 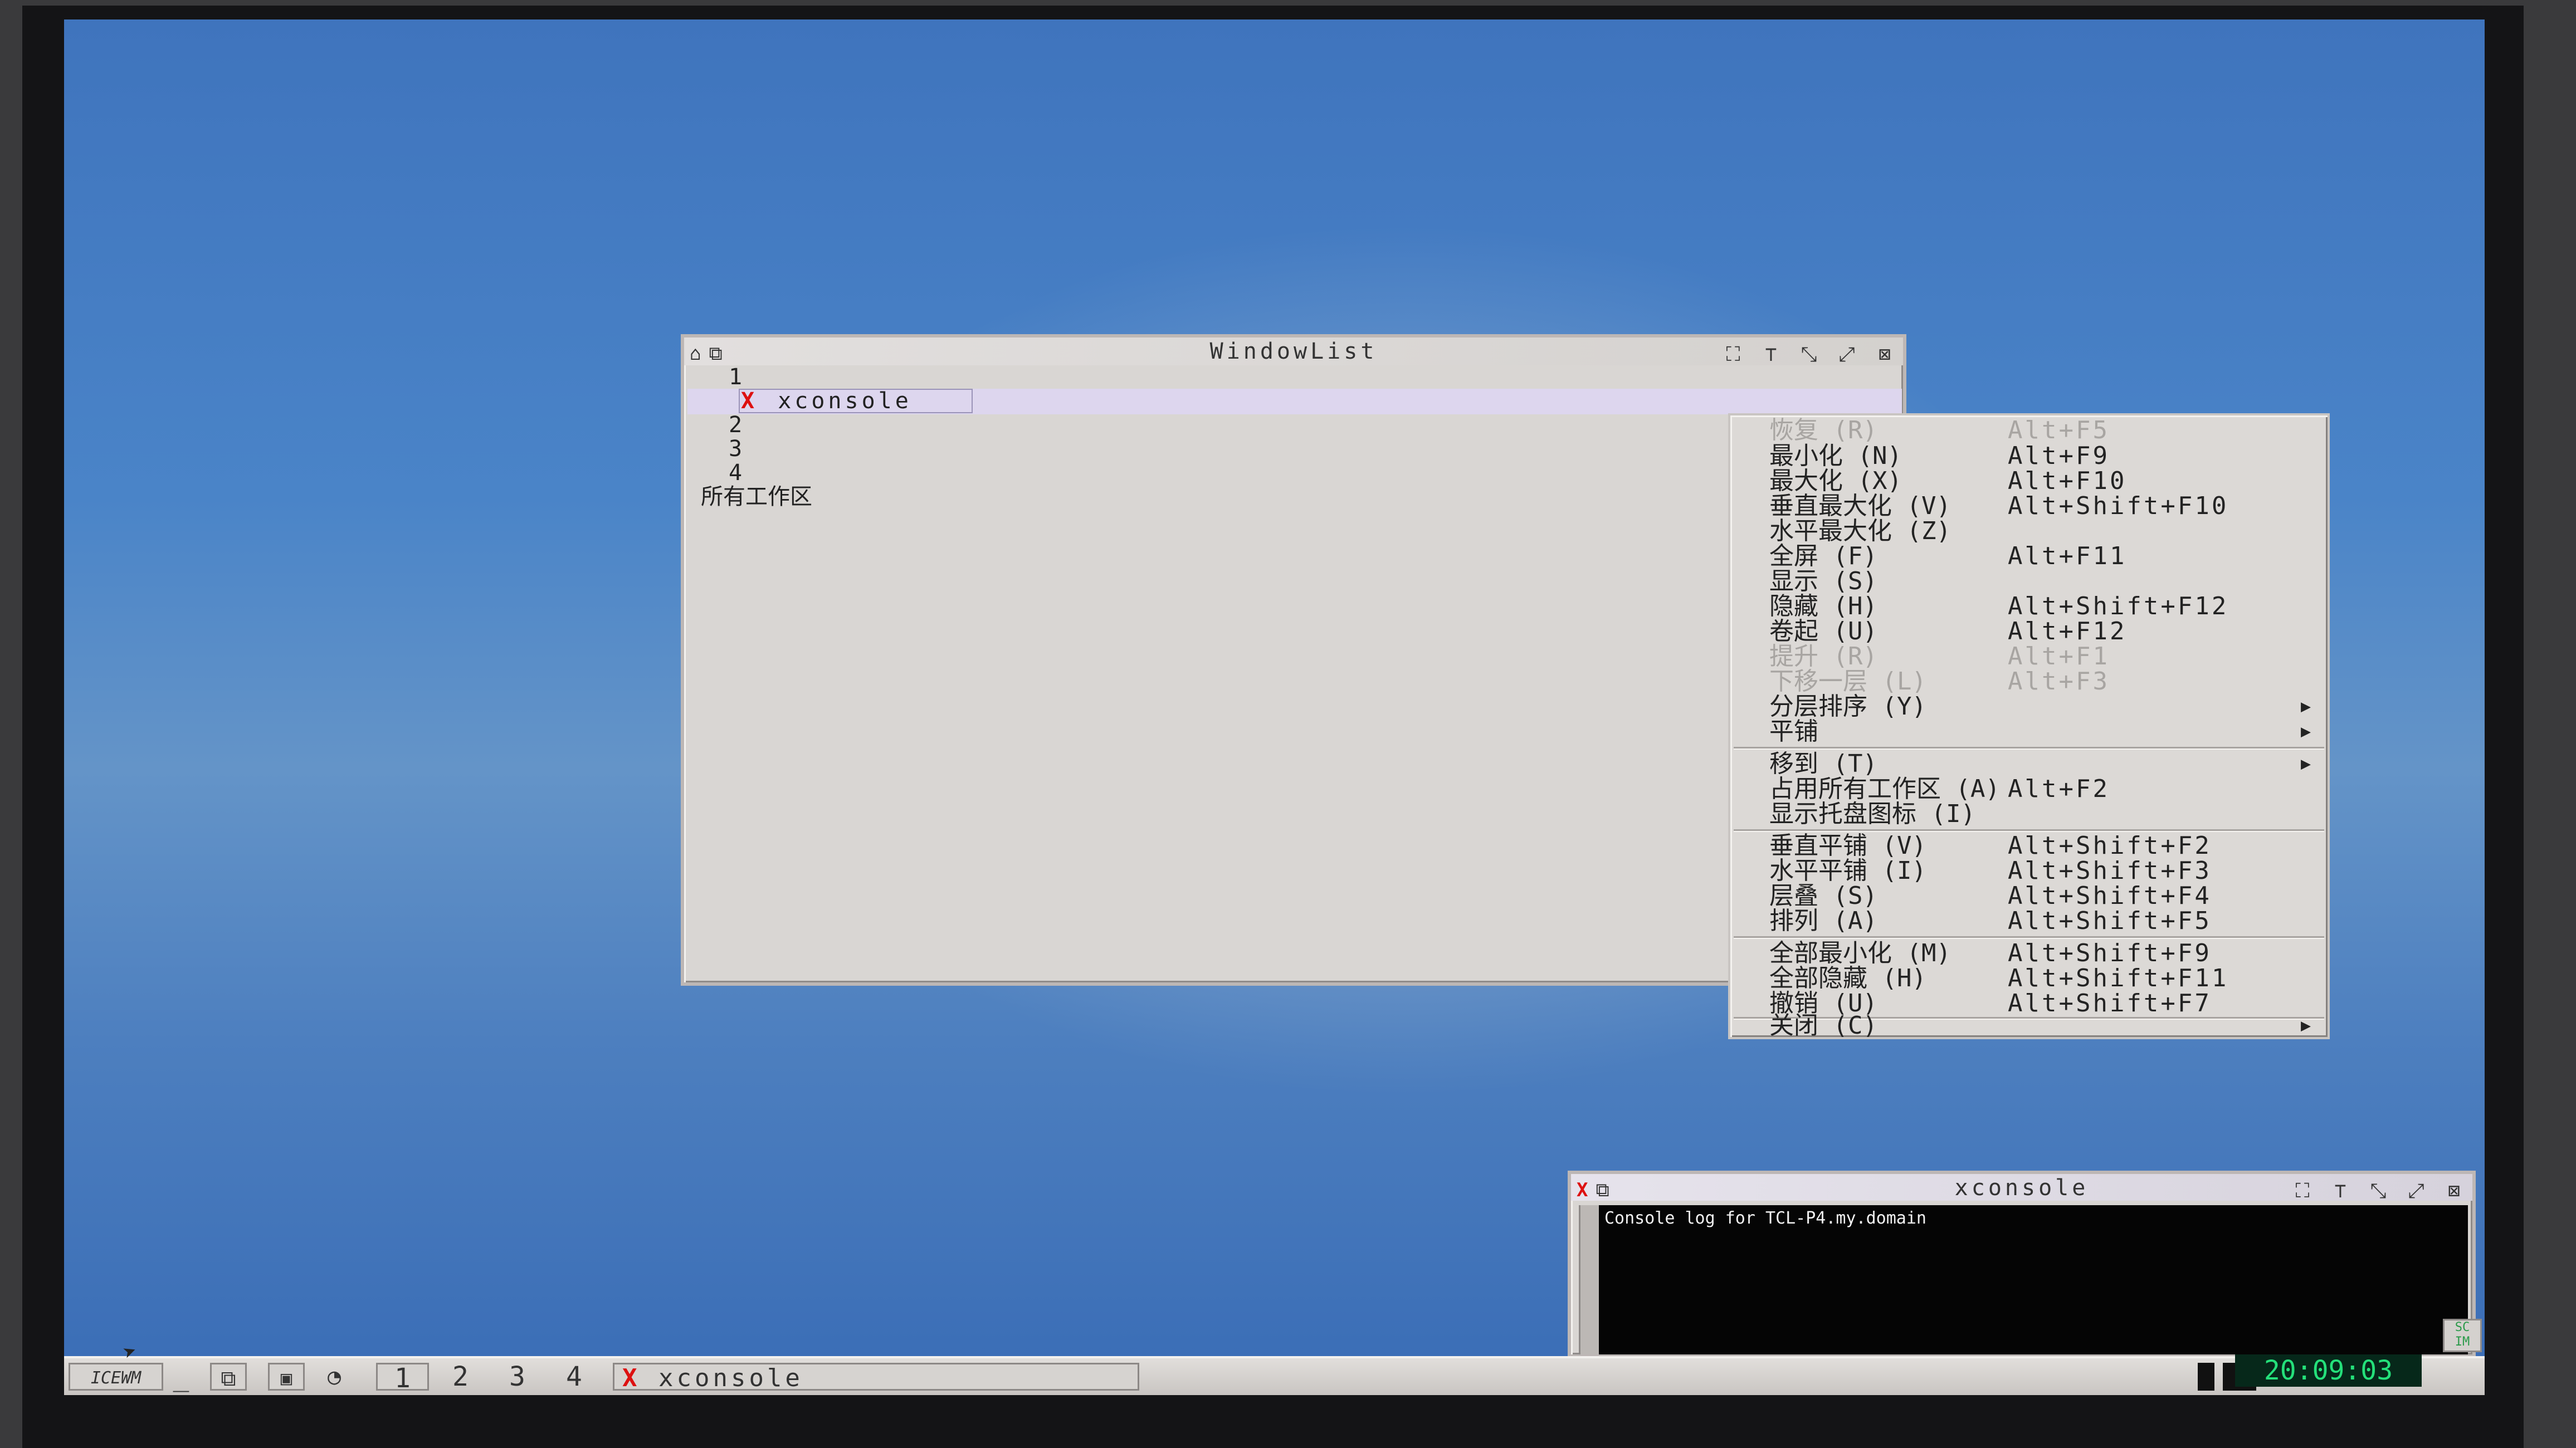 What do you see at coordinates (574, 1377) in the screenshot?
I see `workspace-button-4: 4` at bounding box center [574, 1377].